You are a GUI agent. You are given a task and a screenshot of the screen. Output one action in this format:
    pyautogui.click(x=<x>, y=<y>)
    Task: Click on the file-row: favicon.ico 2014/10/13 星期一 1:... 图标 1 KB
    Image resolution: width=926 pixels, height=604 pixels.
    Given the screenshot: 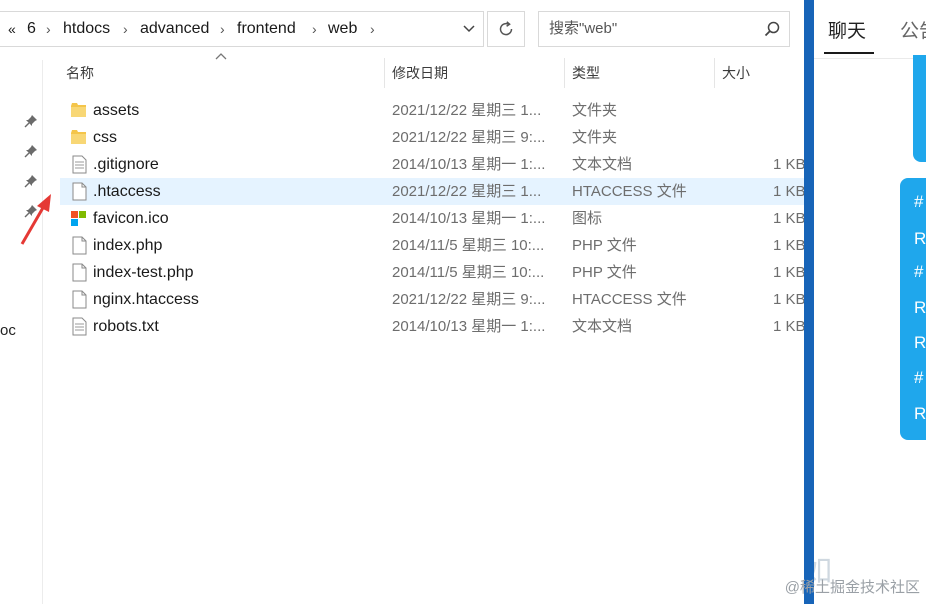 What is the action you would take?
    pyautogui.click(x=432, y=218)
    